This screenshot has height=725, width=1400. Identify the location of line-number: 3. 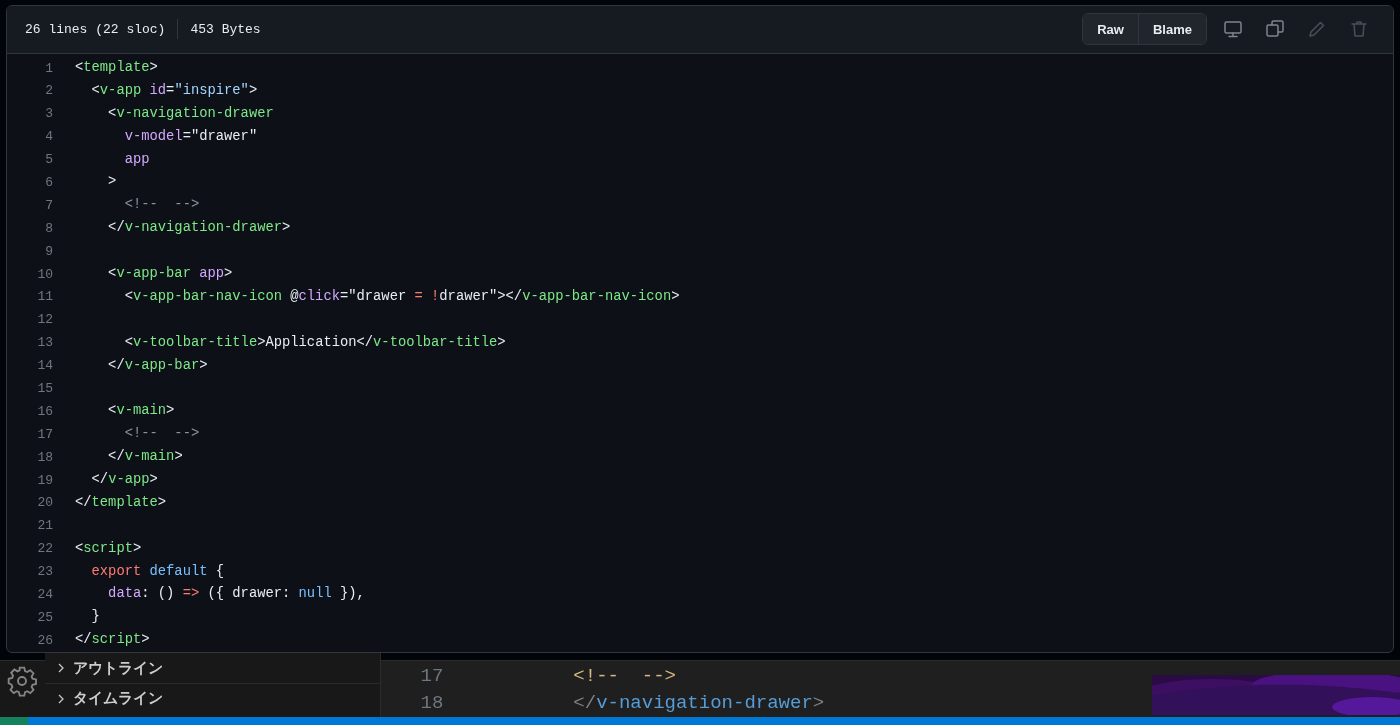
(48, 114).